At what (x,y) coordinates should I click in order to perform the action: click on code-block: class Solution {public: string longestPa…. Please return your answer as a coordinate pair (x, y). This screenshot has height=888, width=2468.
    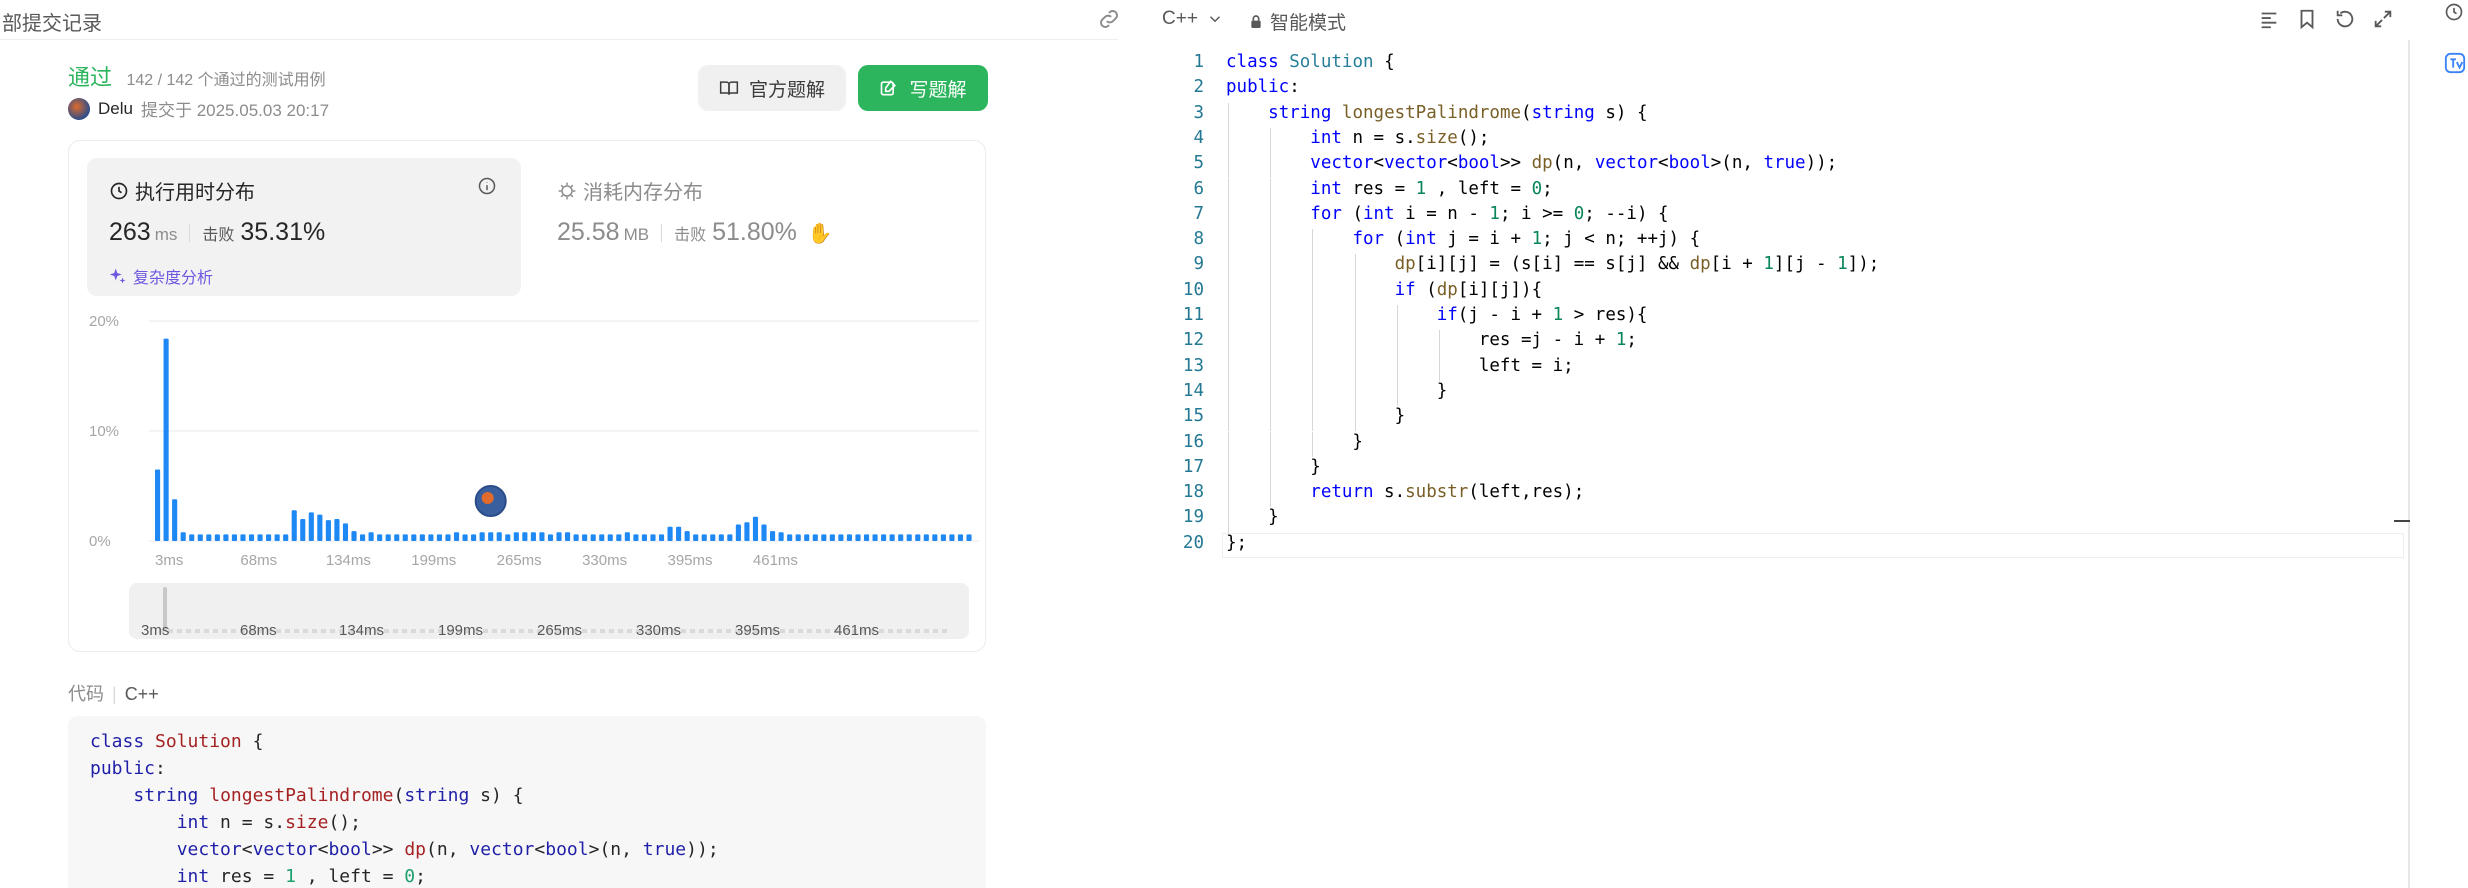
    Looking at the image, I should click on (527, 802).